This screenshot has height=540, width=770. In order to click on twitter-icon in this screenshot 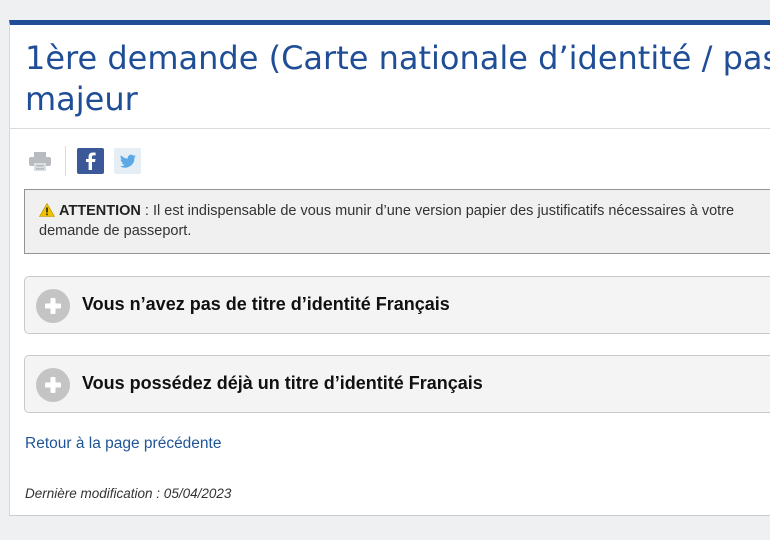, I will do `click(127, 161)`.